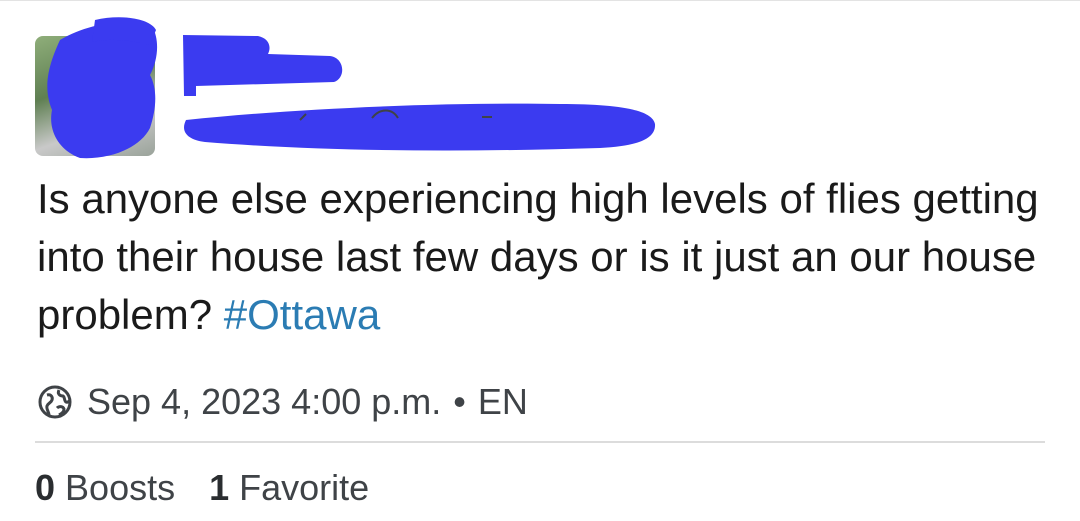 The image size is (1080, 521). Describe the element at coordinates (120, 487) in the screenshot. I see `boosts-label: Boosts` at that location.